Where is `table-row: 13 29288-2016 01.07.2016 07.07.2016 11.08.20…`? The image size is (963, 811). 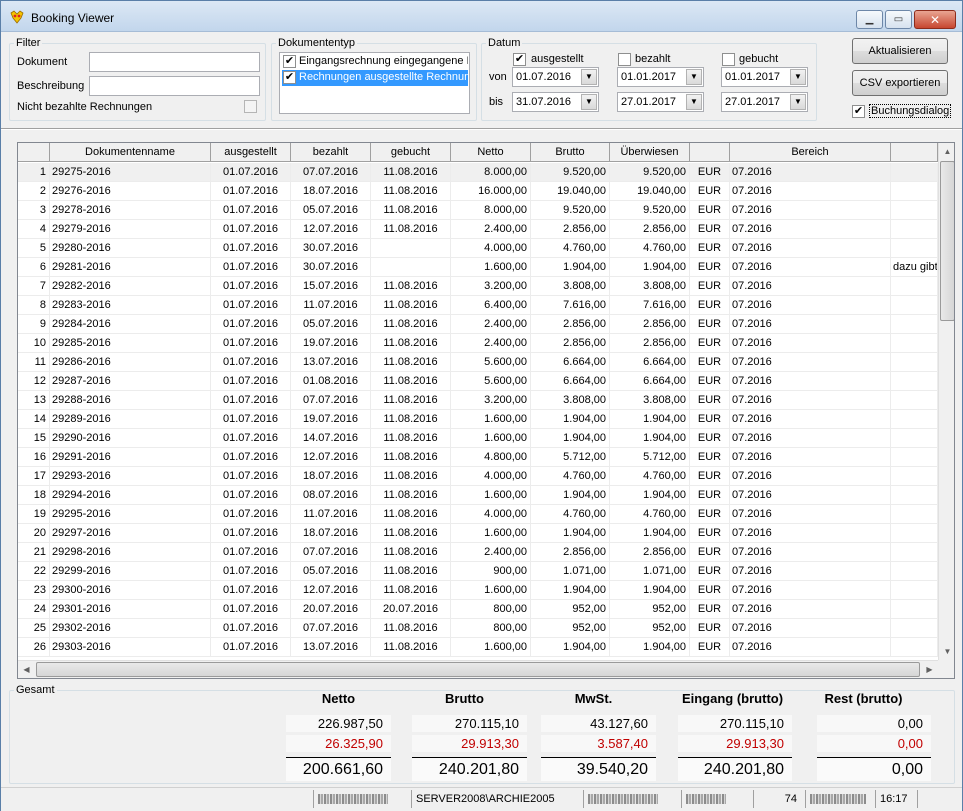 table-row: 13 29288-2016 01.07.2016 07.07.2016 11.08.20… is located at coordinates (478, 400).